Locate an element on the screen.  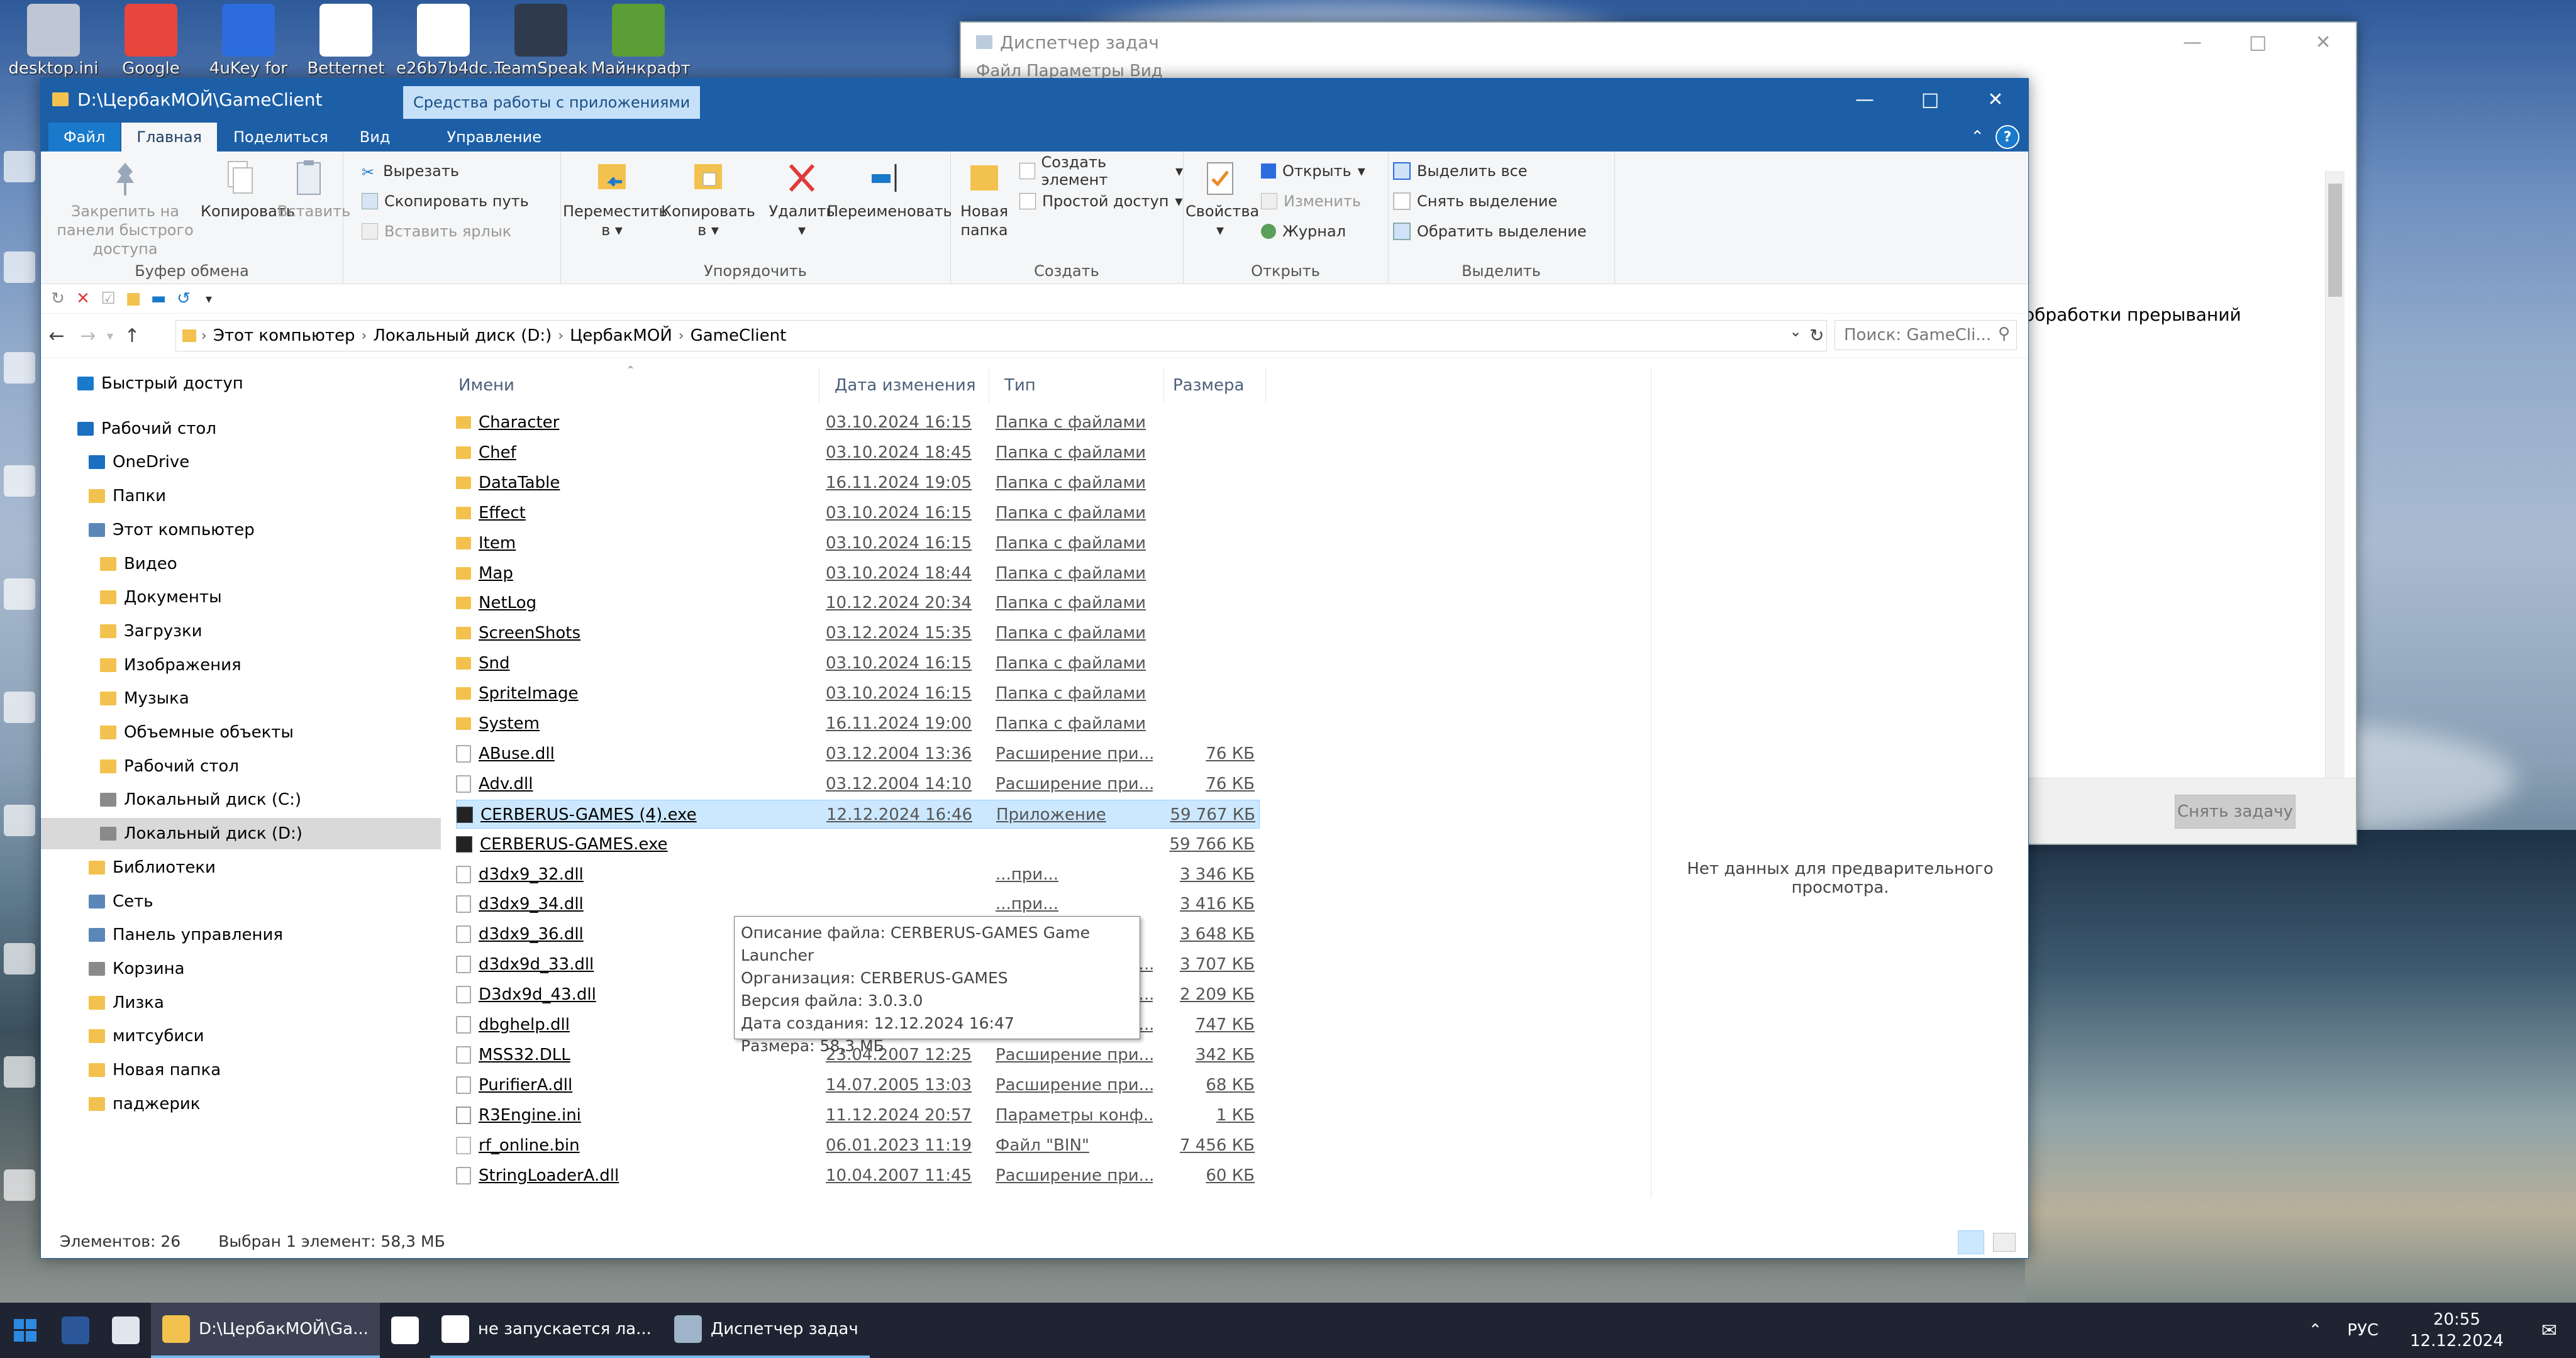
table-row: Chef 03.10.2024 18:45 Папка с файлами is located at coordinates (858, 452).